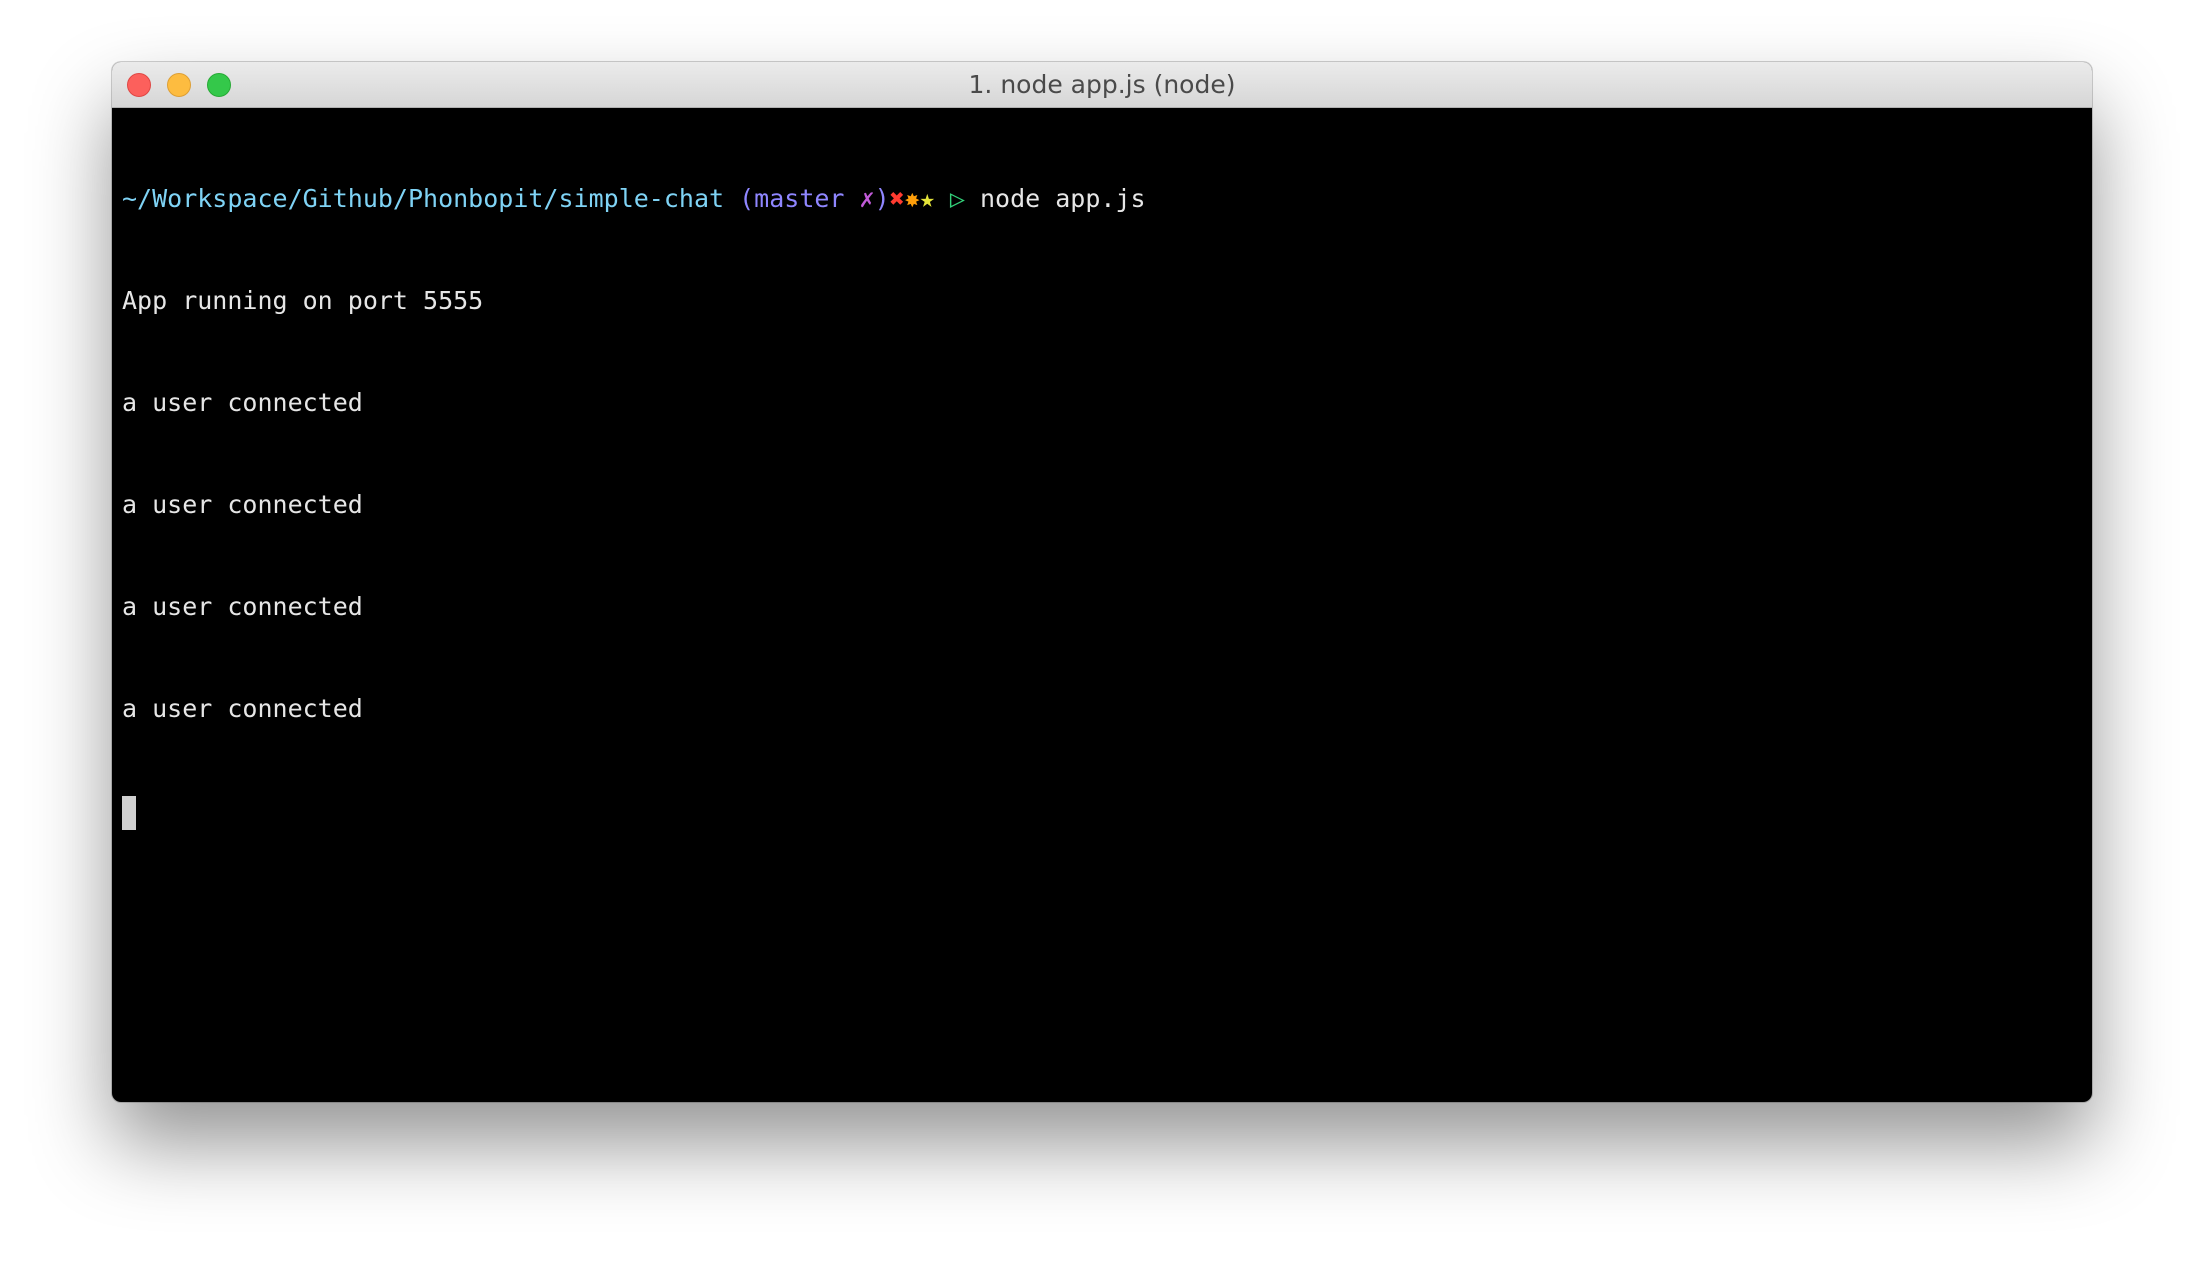  What do you see at coordinates (882, 198) in the screenshot?
I see `prompt-branch-close: )` at bounding box center [882, 198].